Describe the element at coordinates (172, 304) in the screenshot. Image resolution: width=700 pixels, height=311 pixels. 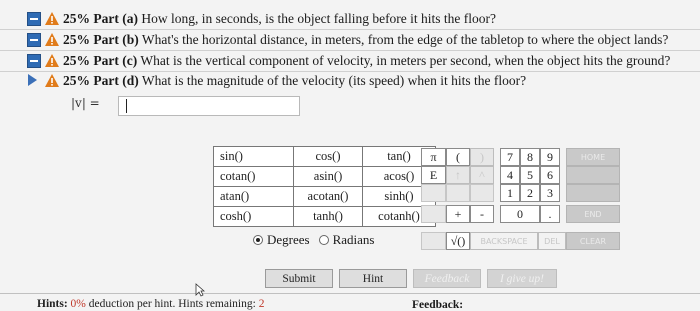
I see `hints-text: deduction per hint. Hints remaining:` at that location.